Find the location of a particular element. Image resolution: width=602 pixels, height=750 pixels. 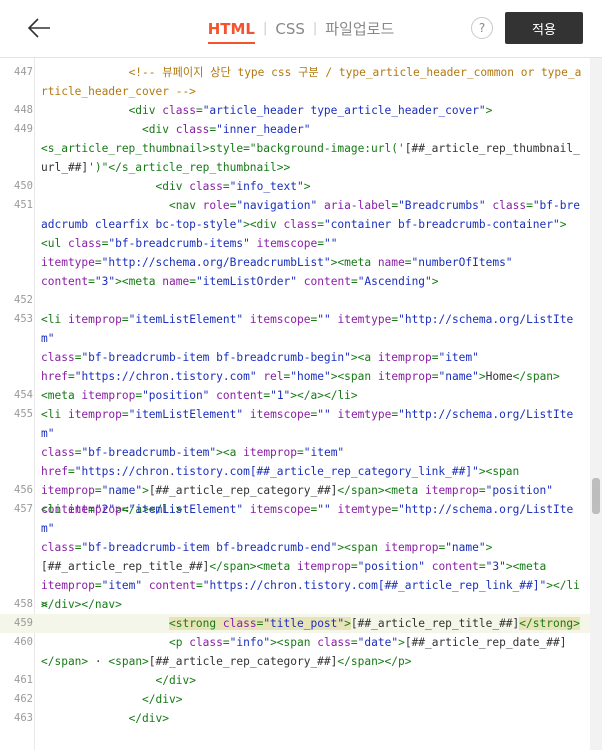

code-token: Home is located at coordinates (499, 376).